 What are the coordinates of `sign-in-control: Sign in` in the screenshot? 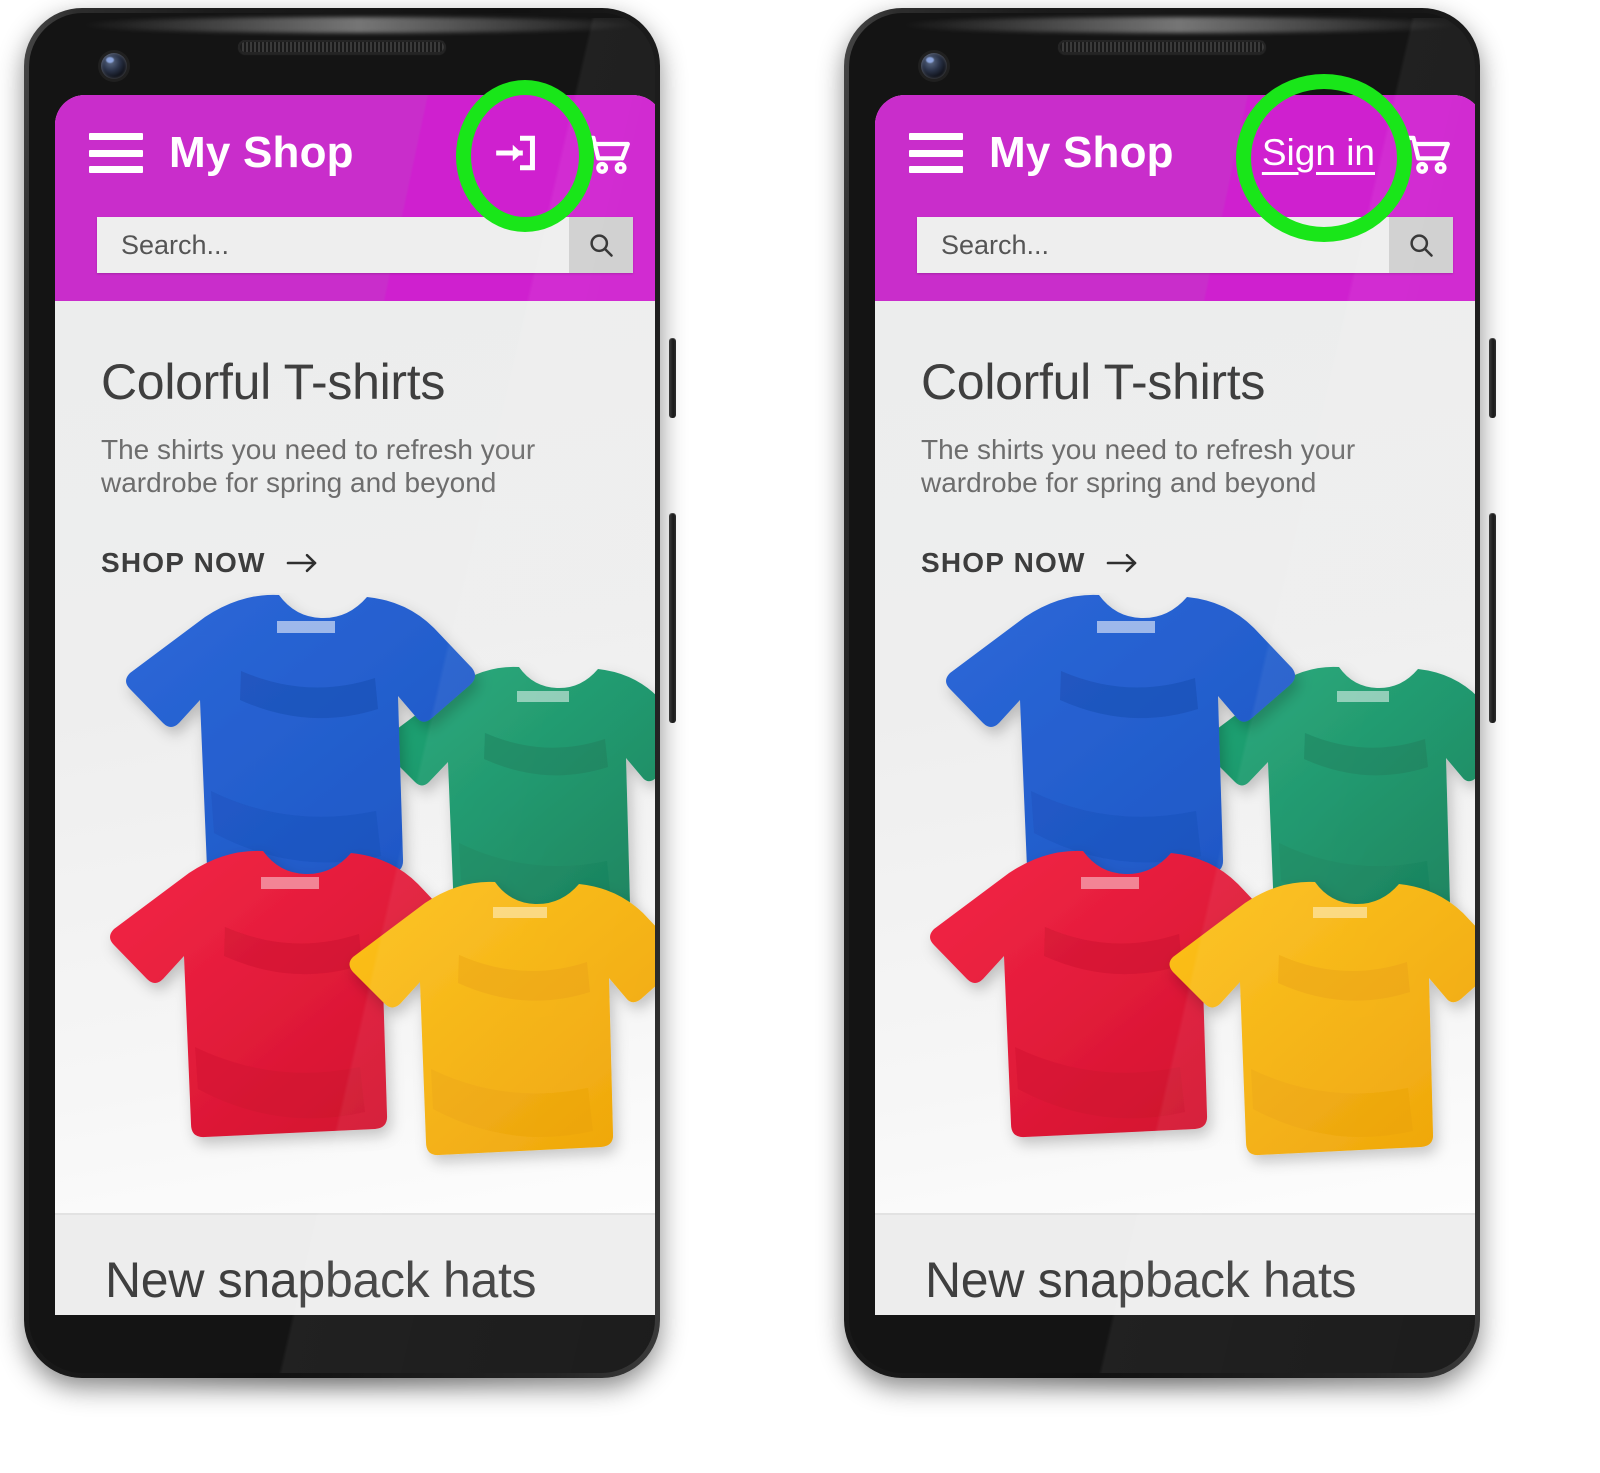 It's located at (1318, 153).